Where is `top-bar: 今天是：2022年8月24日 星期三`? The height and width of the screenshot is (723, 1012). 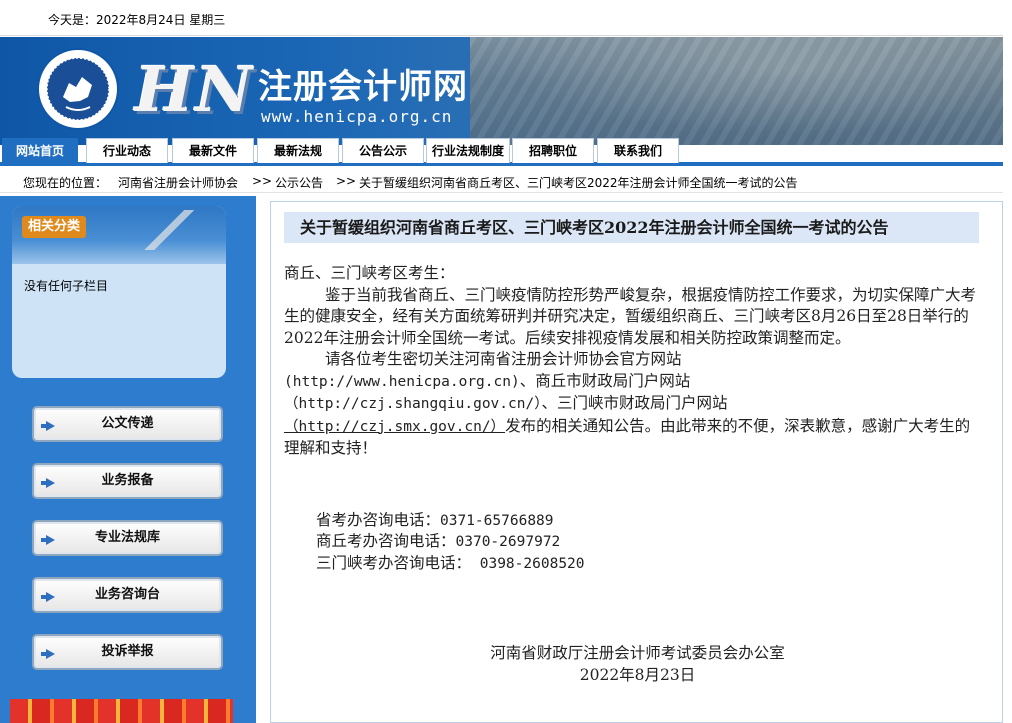 top-bar: 今天是：2022年8月24日 星期三 is located at coordinates (501, 18).